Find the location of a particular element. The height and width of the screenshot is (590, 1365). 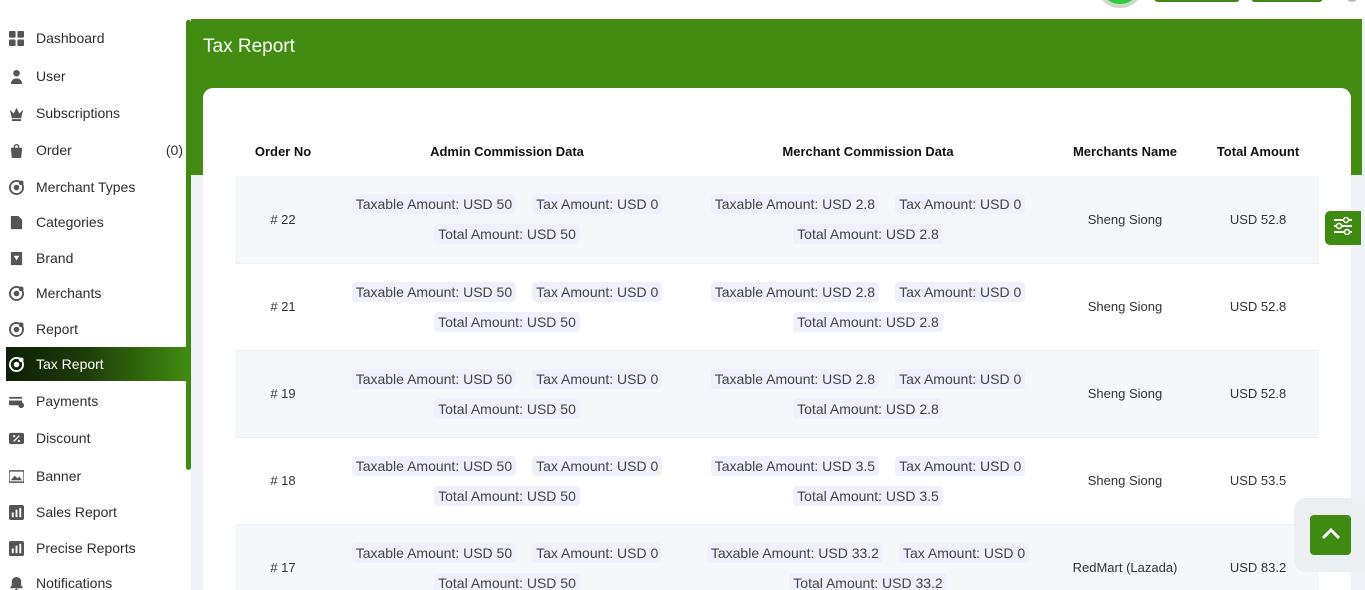

sidebar-item-subscriptions: Subscriptions is located at coordinates (96, 113).